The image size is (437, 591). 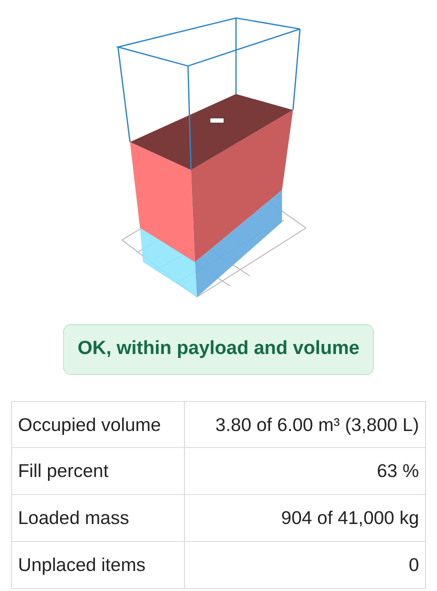 I want to click on status-message: OK, within payload and volume, so click(x=218, y=349).